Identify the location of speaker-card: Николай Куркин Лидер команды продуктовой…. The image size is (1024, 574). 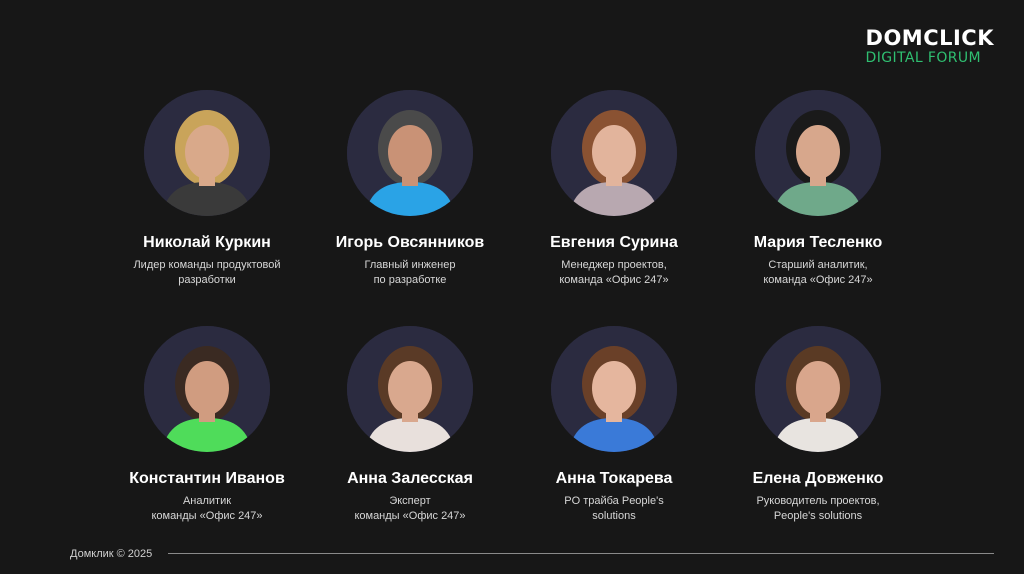
(207, 189).